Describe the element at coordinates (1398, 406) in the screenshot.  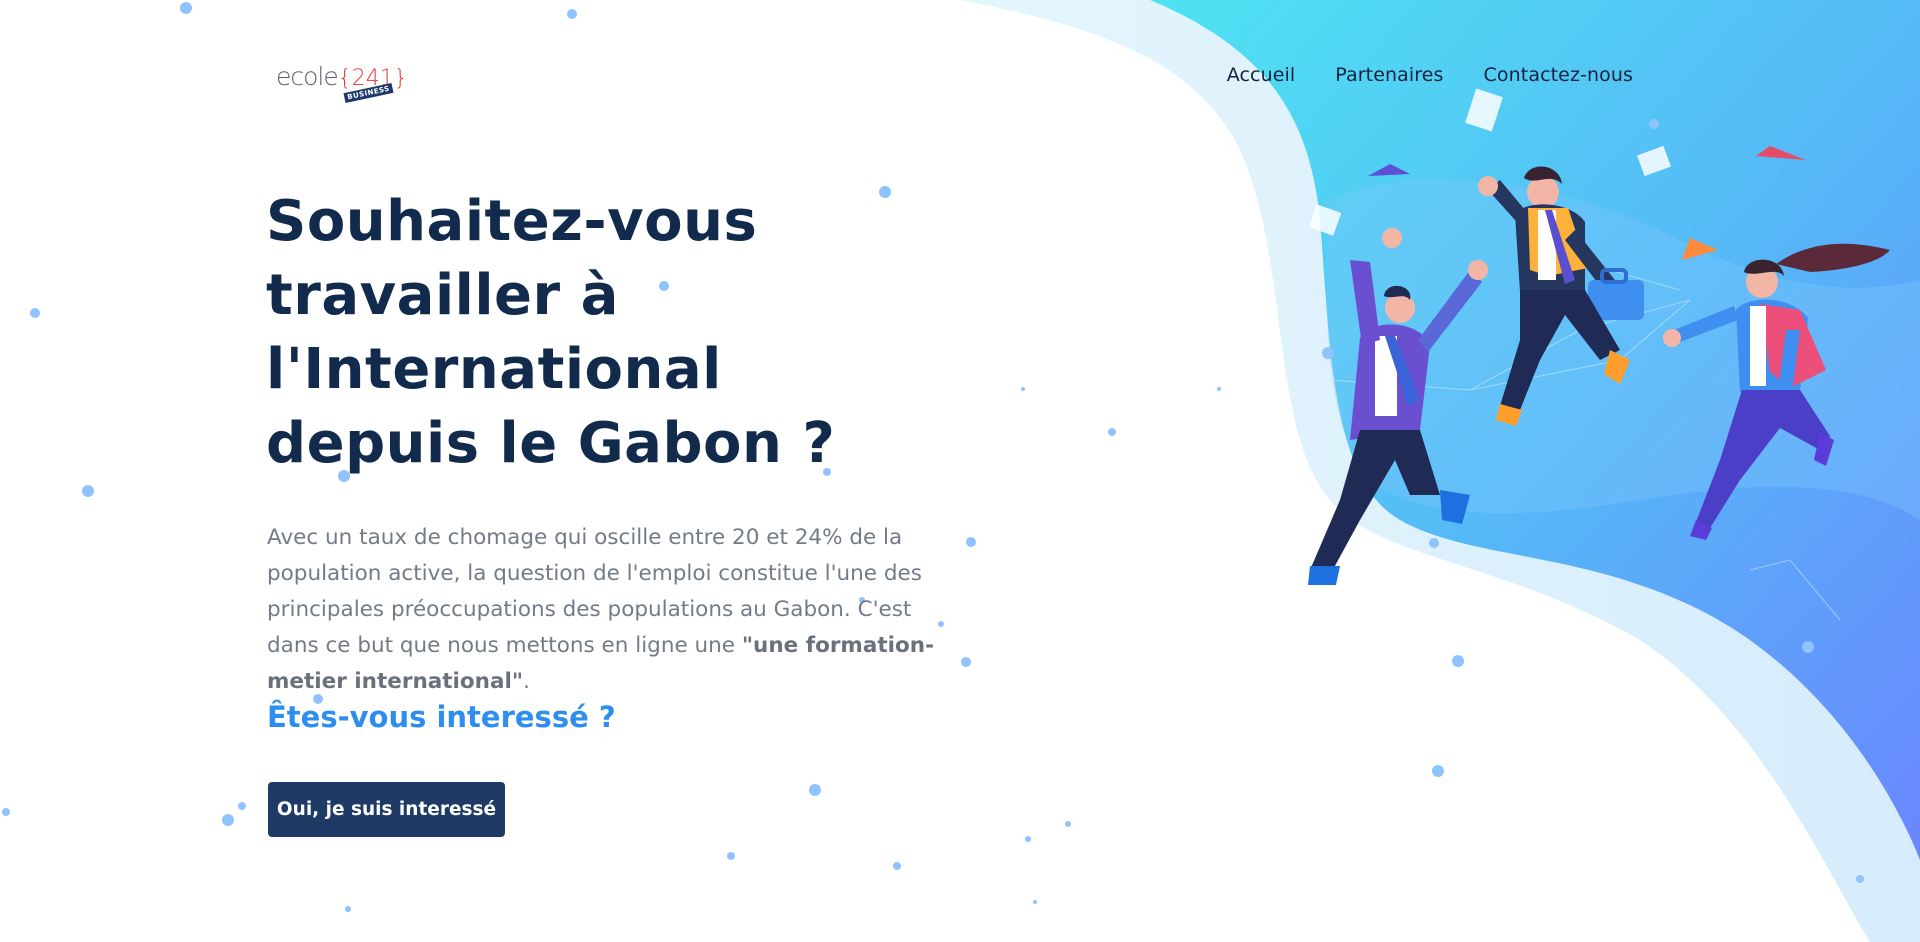
I see `person-left` at that location.